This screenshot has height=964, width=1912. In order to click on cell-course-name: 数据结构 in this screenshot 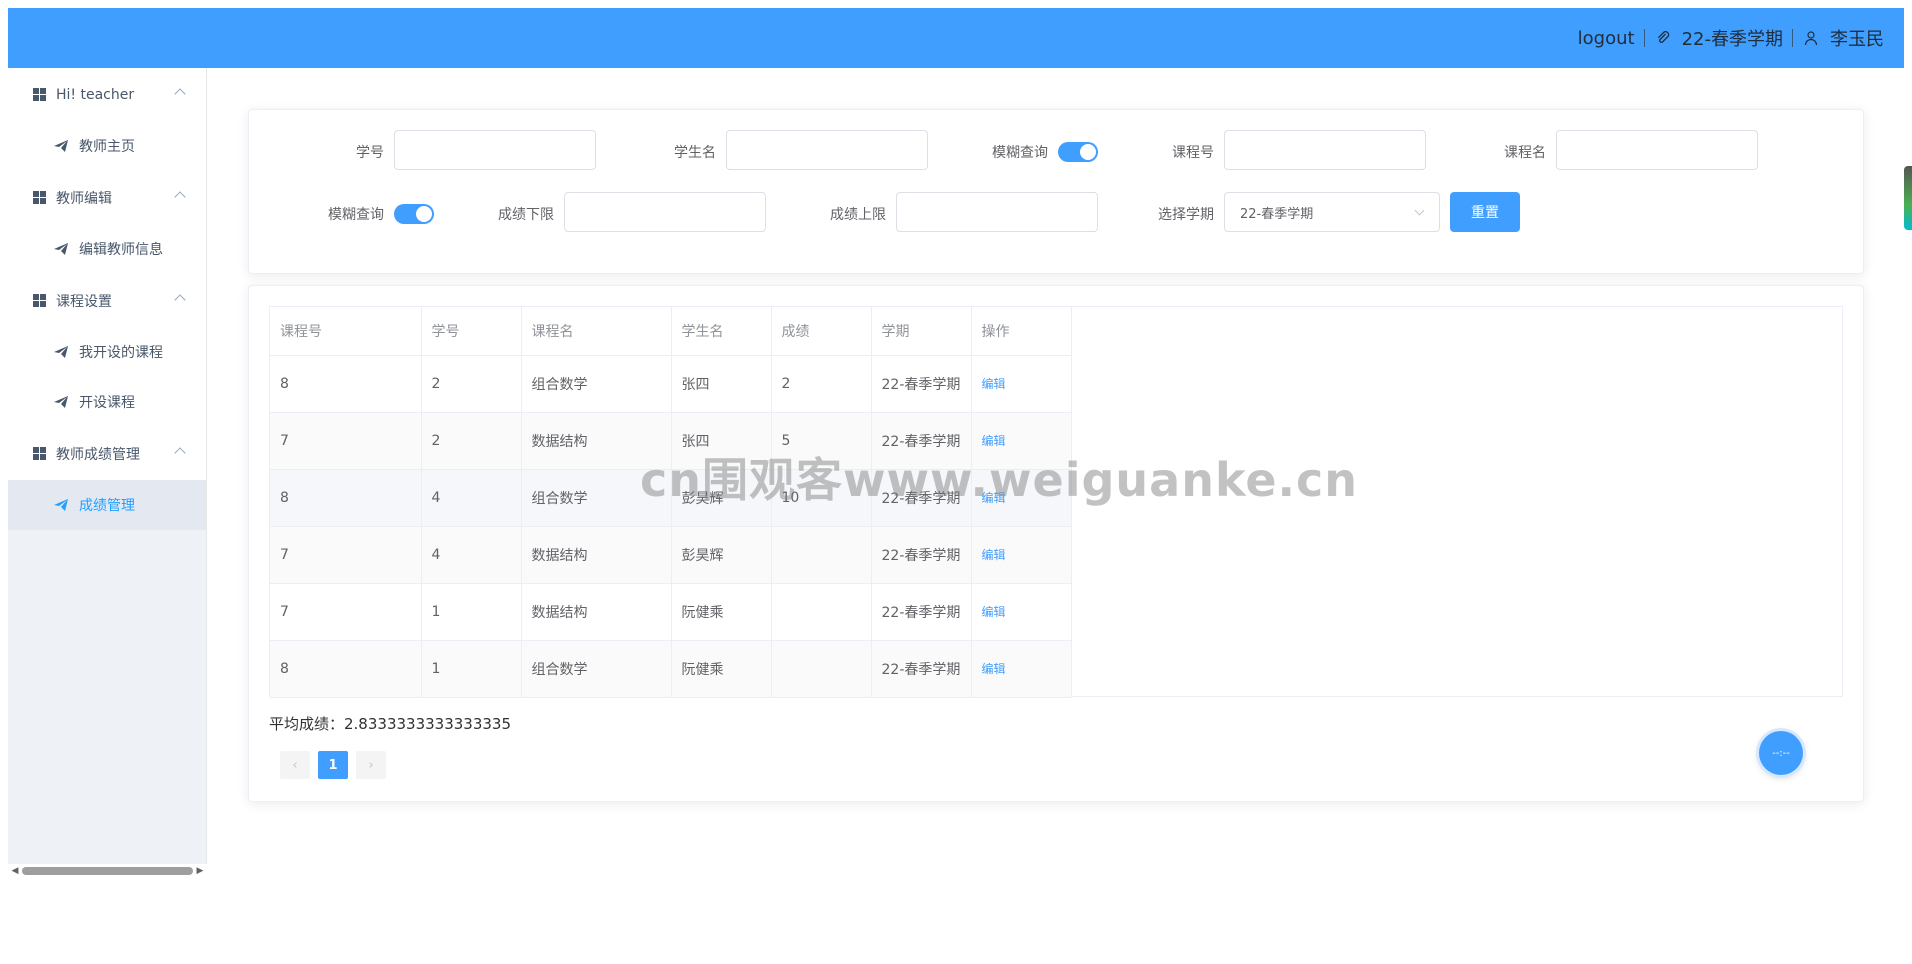, I will do `click(596, 555)`.